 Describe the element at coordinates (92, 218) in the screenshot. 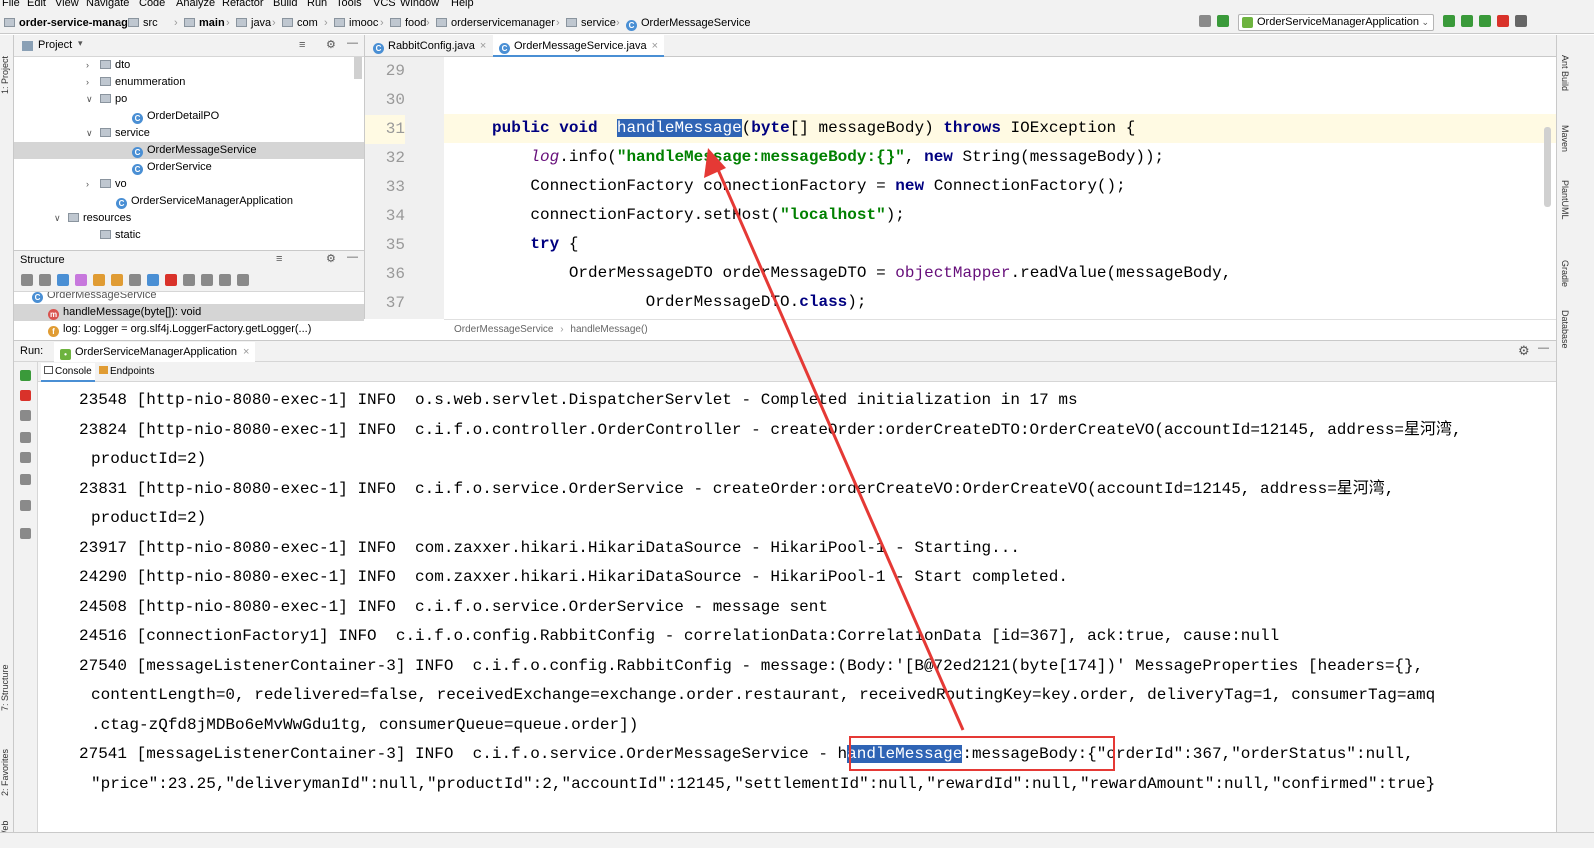

I see `tree-item-resources: ∨ resources` at that location.